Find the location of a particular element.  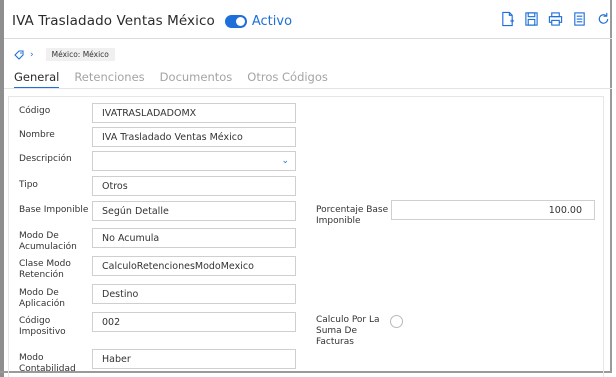

modo-acumulacion-label: Modo De Acumulación is located at coordinates (48, 242).